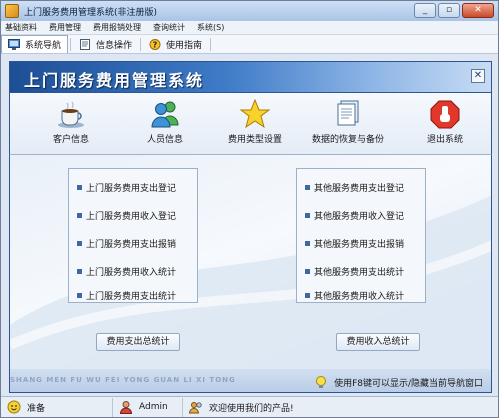  What do you see at coordinates (255, 114) in the screenshot?
I see `star-icon` at bounding box center [255, 114].